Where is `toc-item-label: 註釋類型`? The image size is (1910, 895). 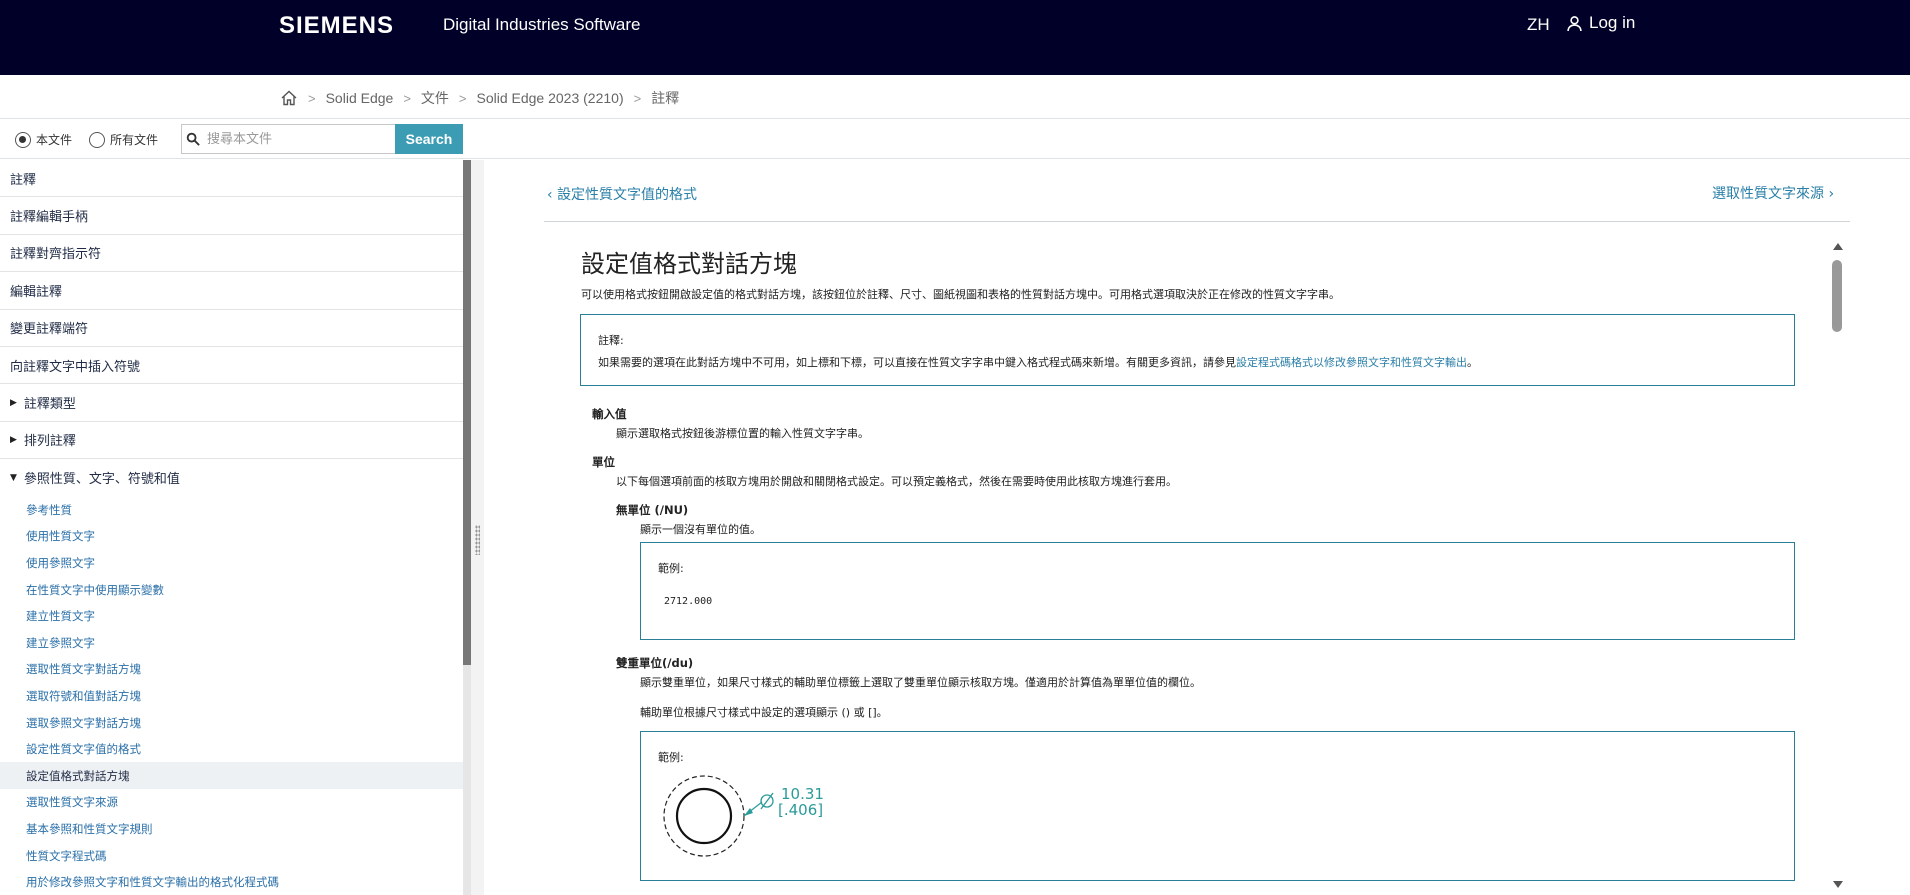
toc-item-label: 註釋類型 is located at coordinates (49, 405).